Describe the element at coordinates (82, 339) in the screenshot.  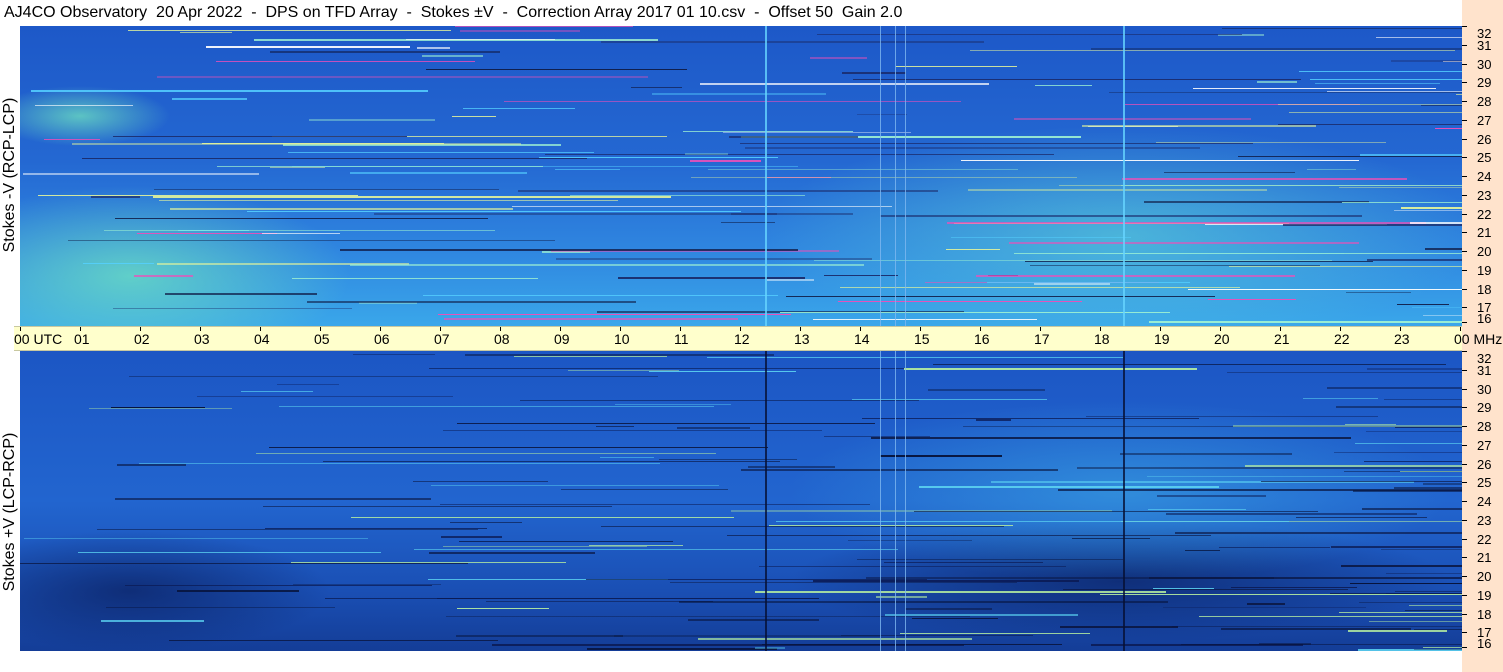
I see `time-tick-label: 01` at that location.